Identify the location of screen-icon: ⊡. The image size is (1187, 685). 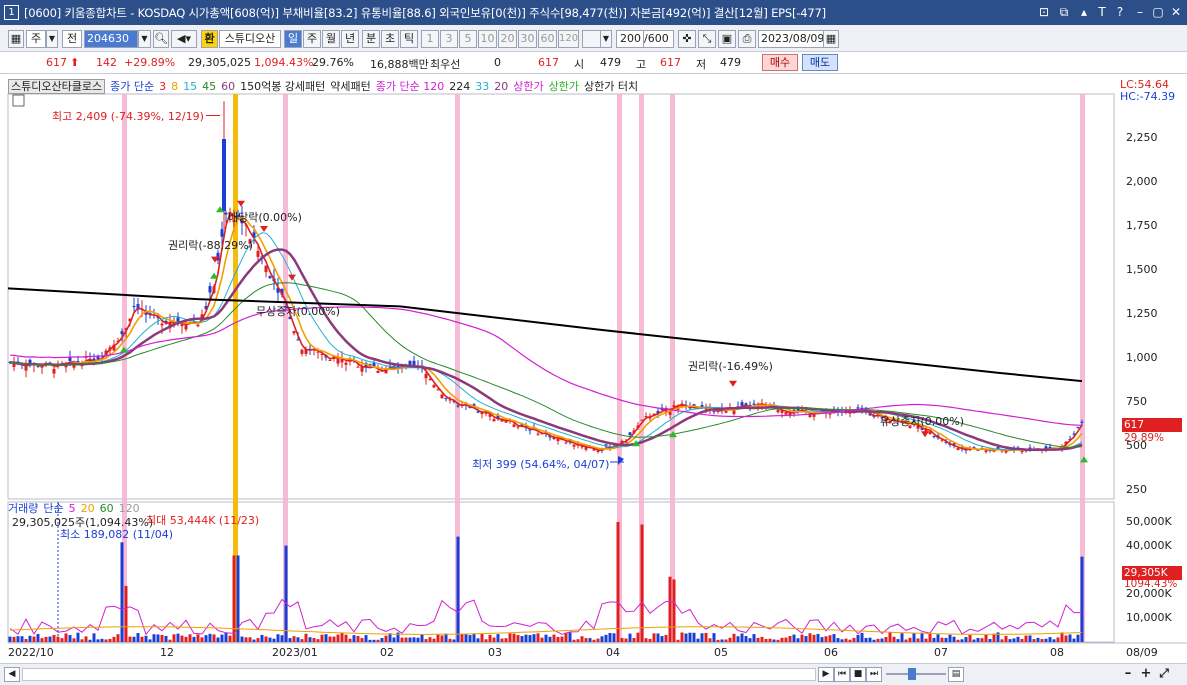
(1044, 12).